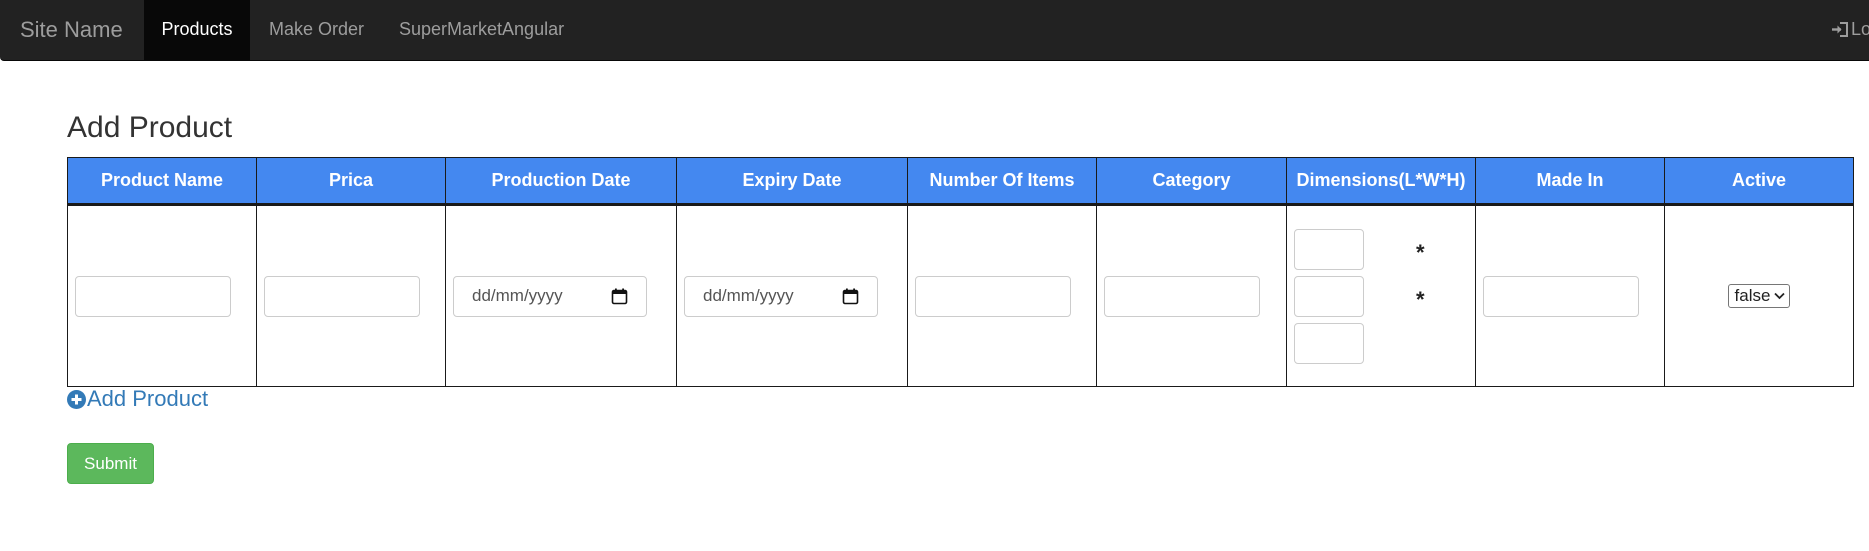 The image size is (1869, 551). Describe the element at coordinates (1191, 181) in the screenshot. I see `header-category: Category` at that location.